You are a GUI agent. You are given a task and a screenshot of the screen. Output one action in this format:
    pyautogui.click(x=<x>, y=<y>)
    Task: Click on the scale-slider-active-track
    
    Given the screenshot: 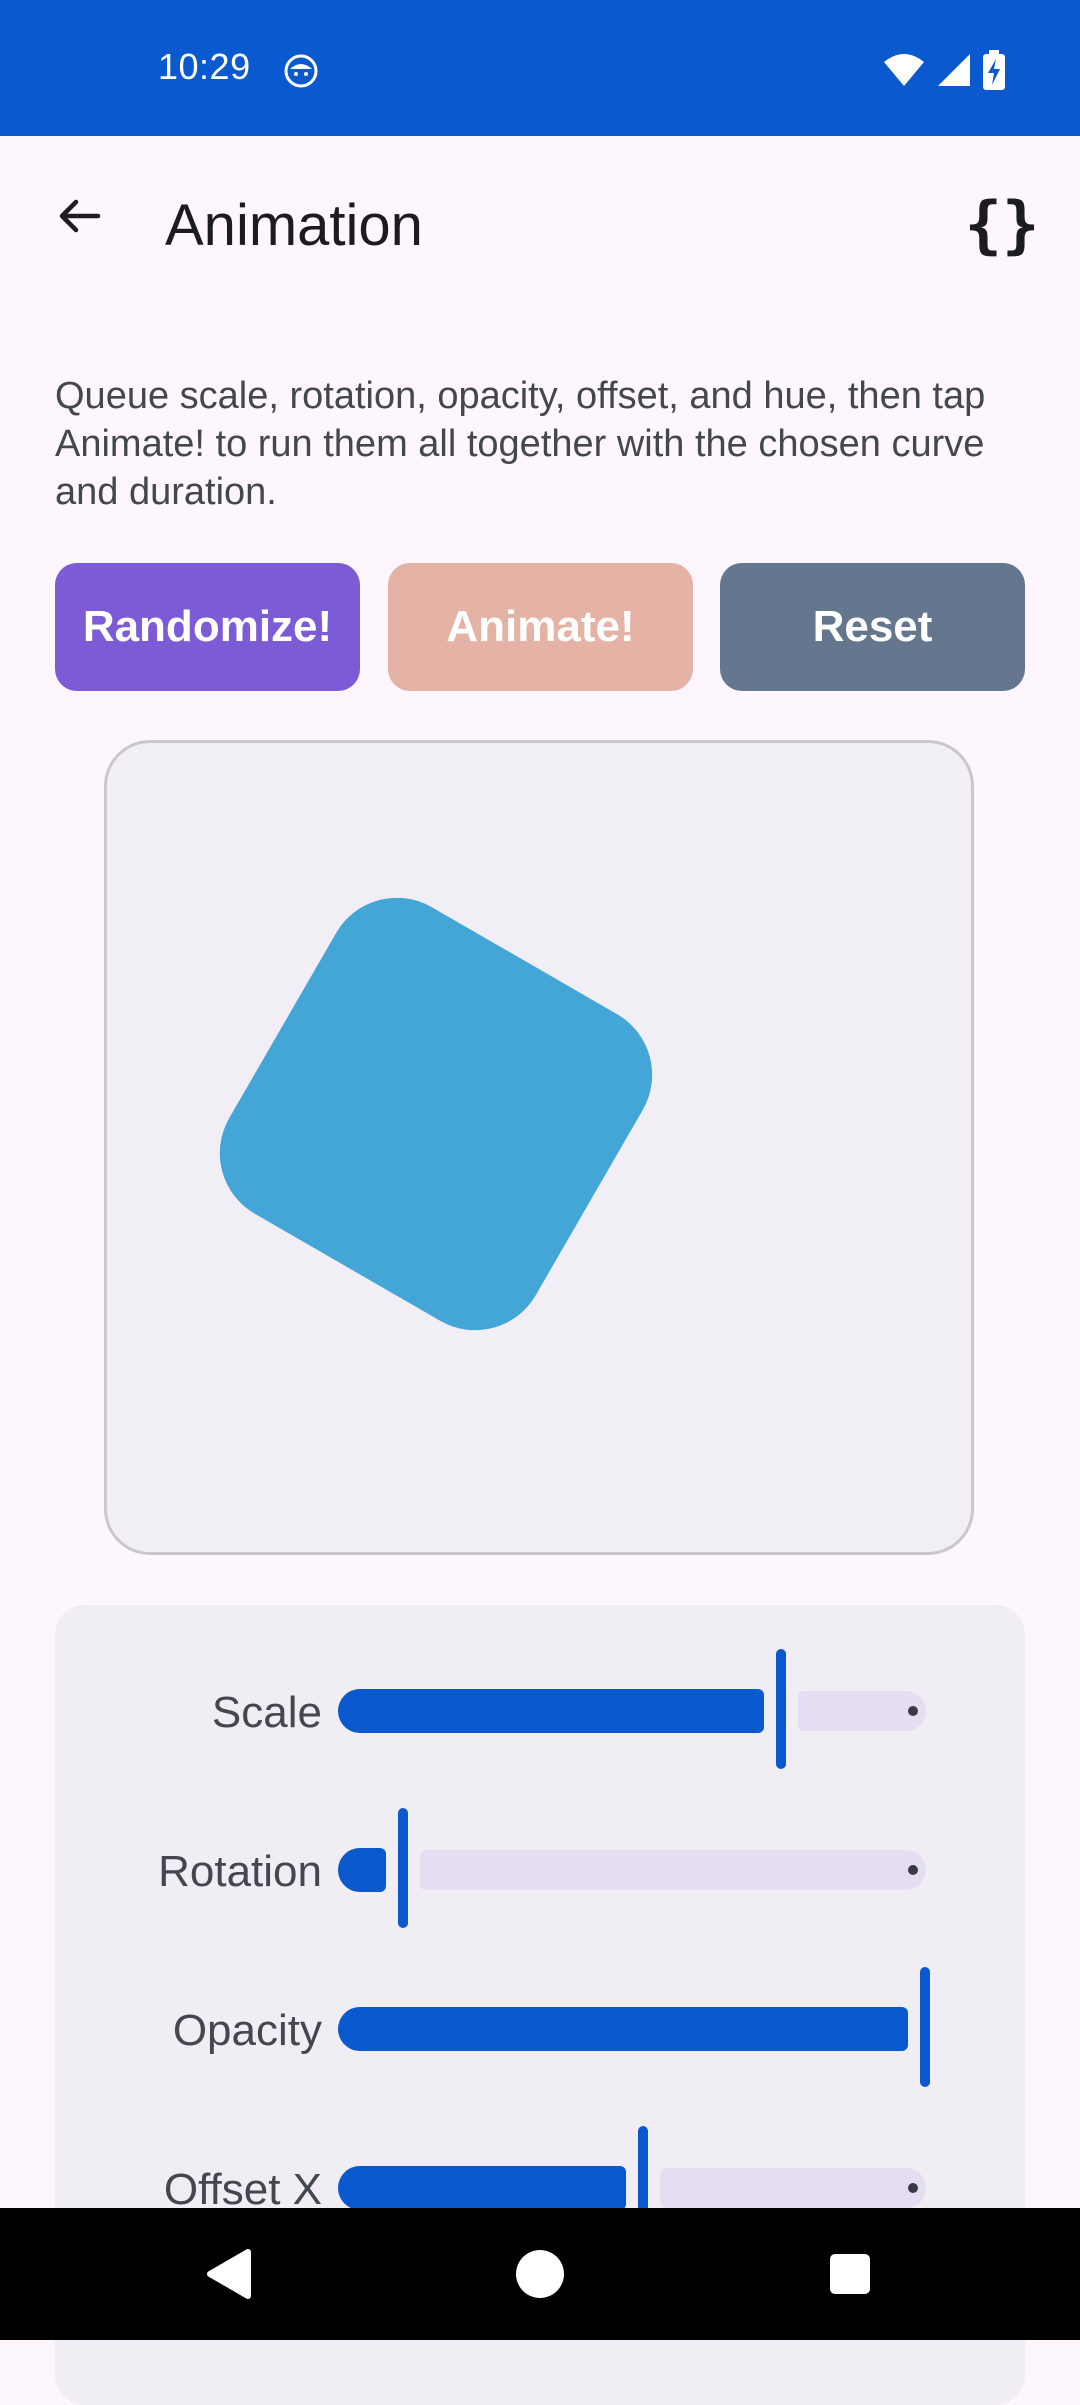 What is the action you would take?
    pyautogui.click(x=551, y=1711)
    